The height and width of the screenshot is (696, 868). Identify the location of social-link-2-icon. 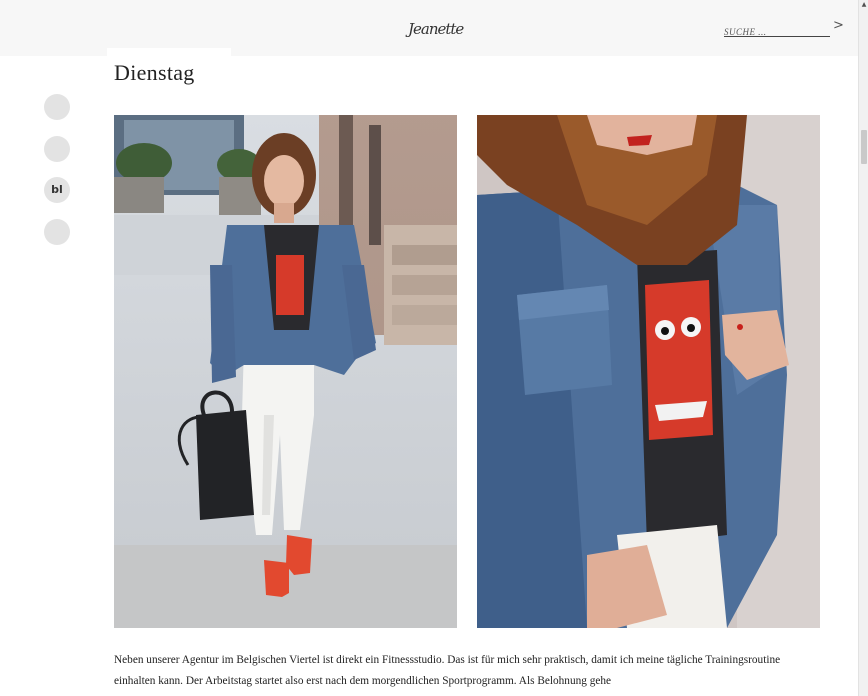
(57, 149).